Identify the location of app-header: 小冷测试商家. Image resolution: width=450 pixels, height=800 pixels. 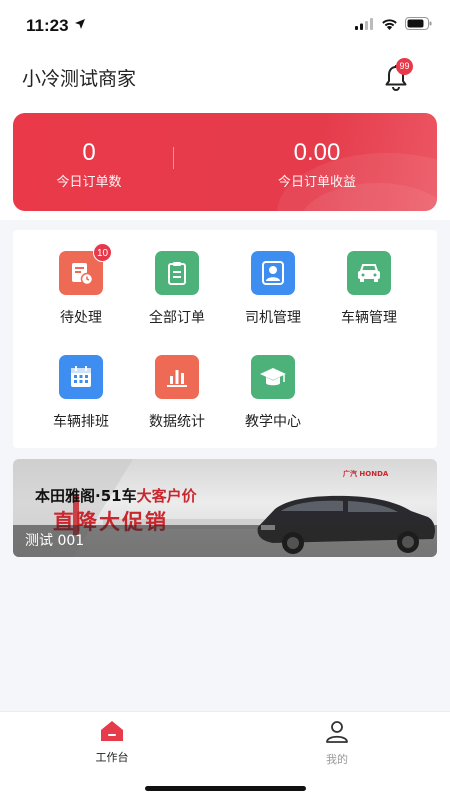
(225, 77).